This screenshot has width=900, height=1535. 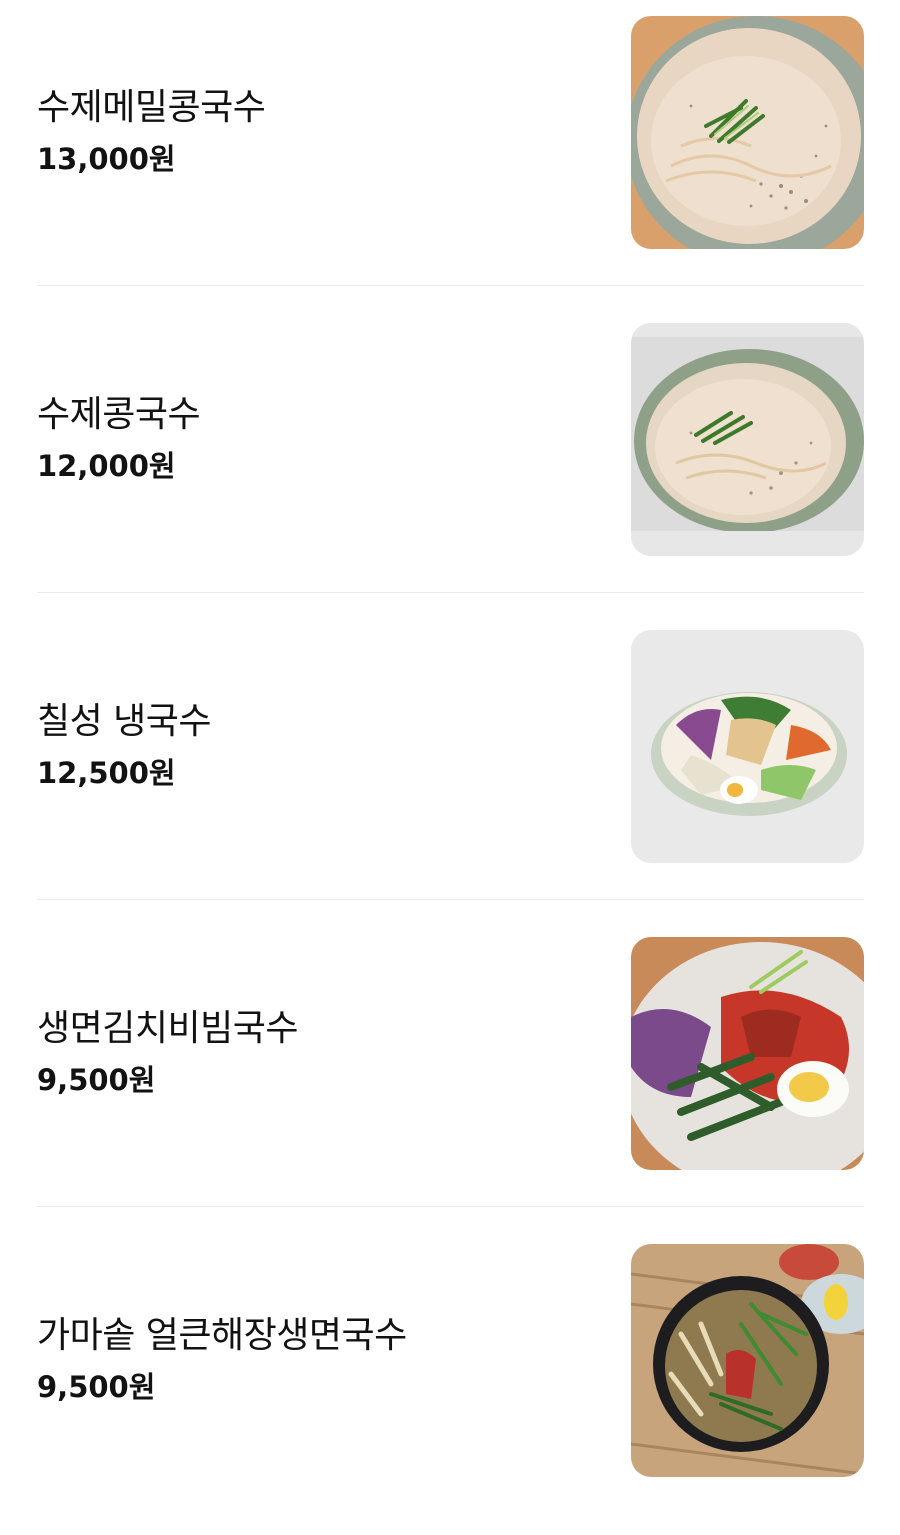 What do you see at coordinates (317, 438) in the screenshot?
I see `menu-item-info: 수제콩국수 12,000원` at bounding box center [317, 438].